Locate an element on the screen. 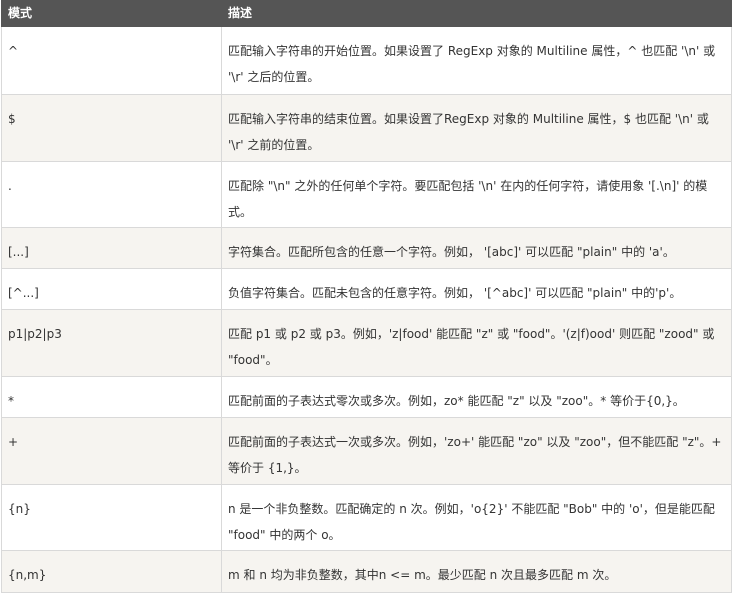  pattern-cell: p1|p2|p3 is located at coordinates (111, 343).